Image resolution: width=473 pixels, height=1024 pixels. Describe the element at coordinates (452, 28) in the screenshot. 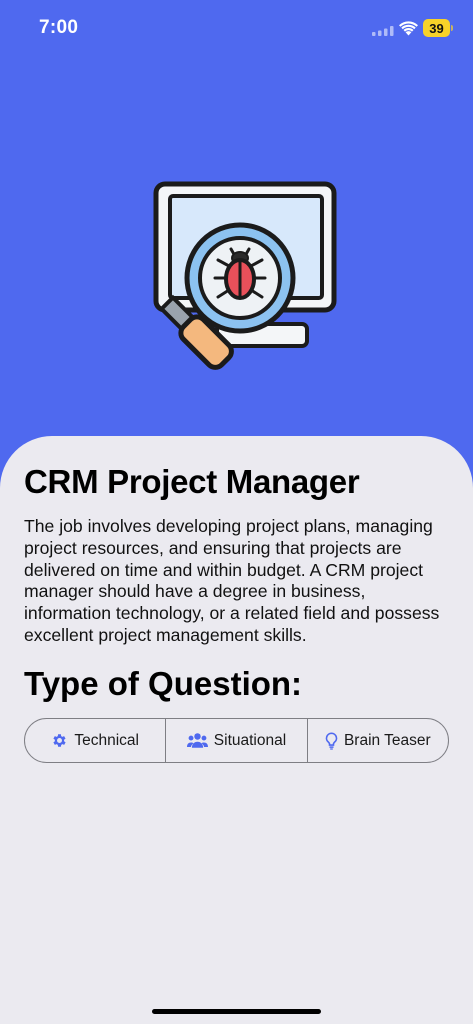

I see `battery-cap` at that location.